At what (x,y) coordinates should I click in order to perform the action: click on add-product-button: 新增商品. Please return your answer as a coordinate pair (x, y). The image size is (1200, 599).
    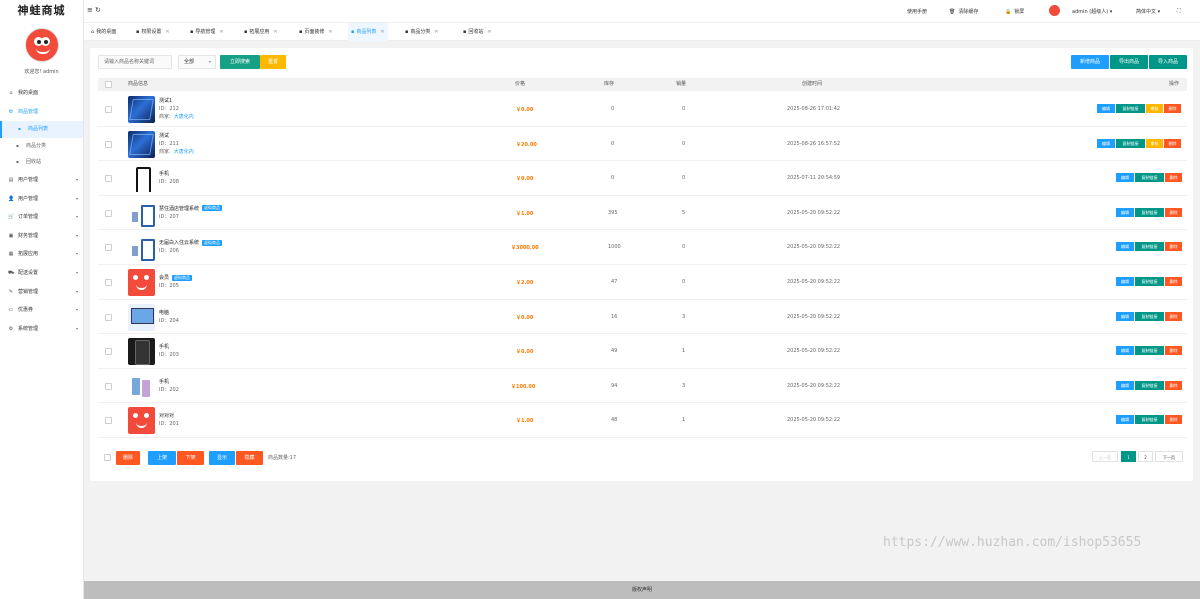
    Looking at the image, I should click on (1090, 62).